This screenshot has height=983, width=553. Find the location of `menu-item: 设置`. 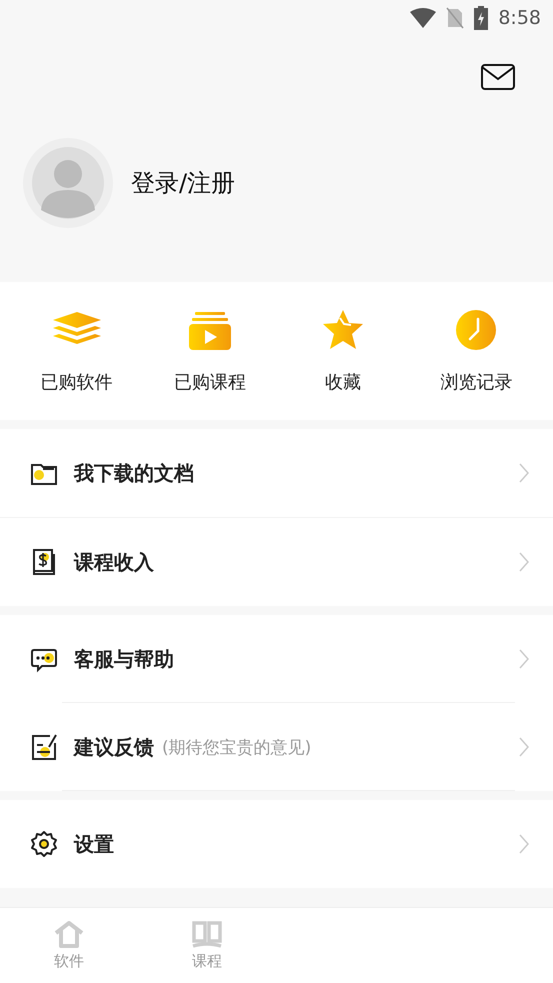

menu-item: 设置 is located at coordinates (276, 844).